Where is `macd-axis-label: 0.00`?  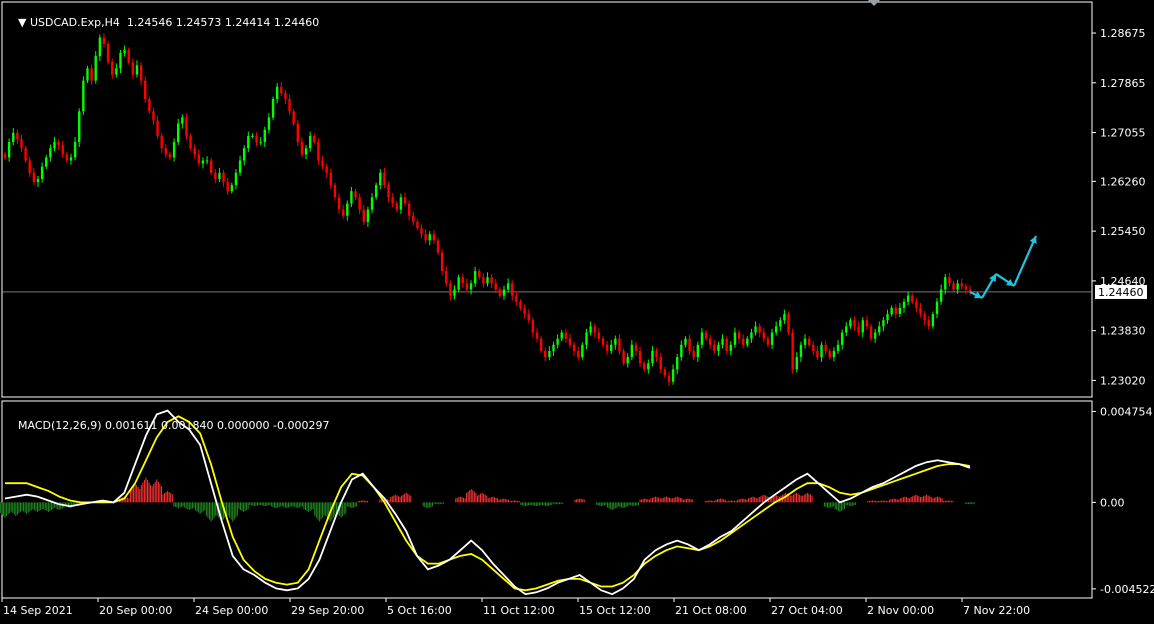
macd-axis-label: 0.00 is located at coordinates (1112, 502).